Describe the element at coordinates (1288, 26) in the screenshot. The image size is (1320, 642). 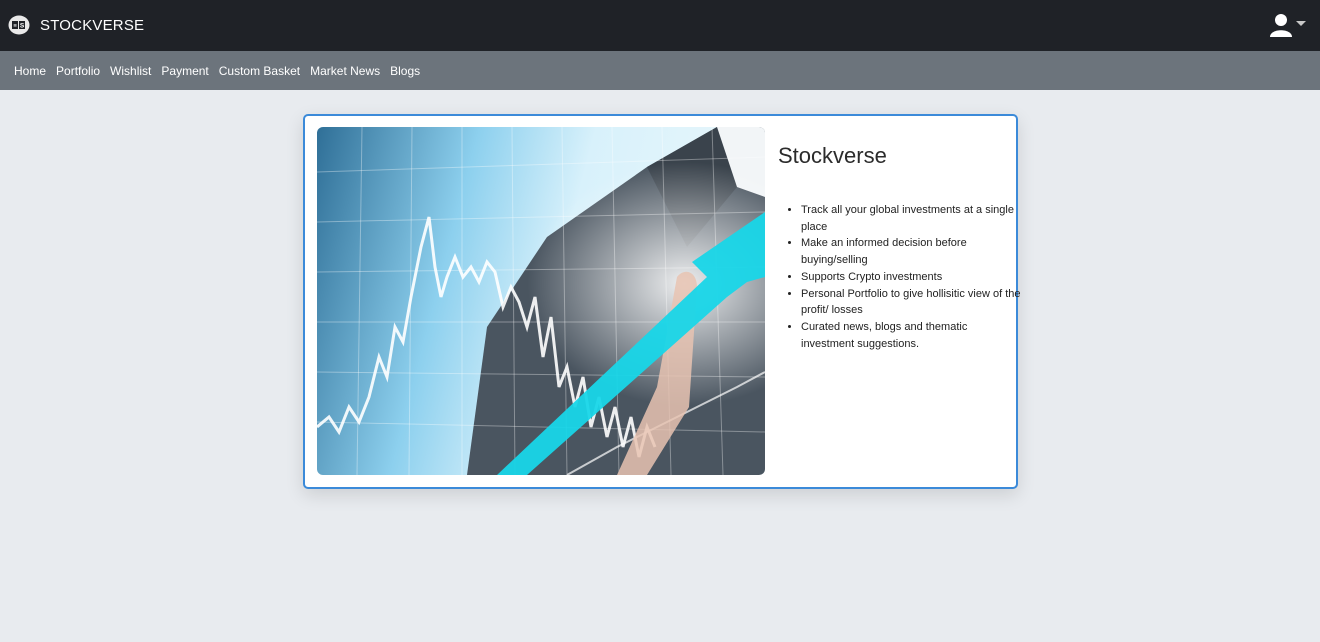
I see `user-menu-icon` at that location.